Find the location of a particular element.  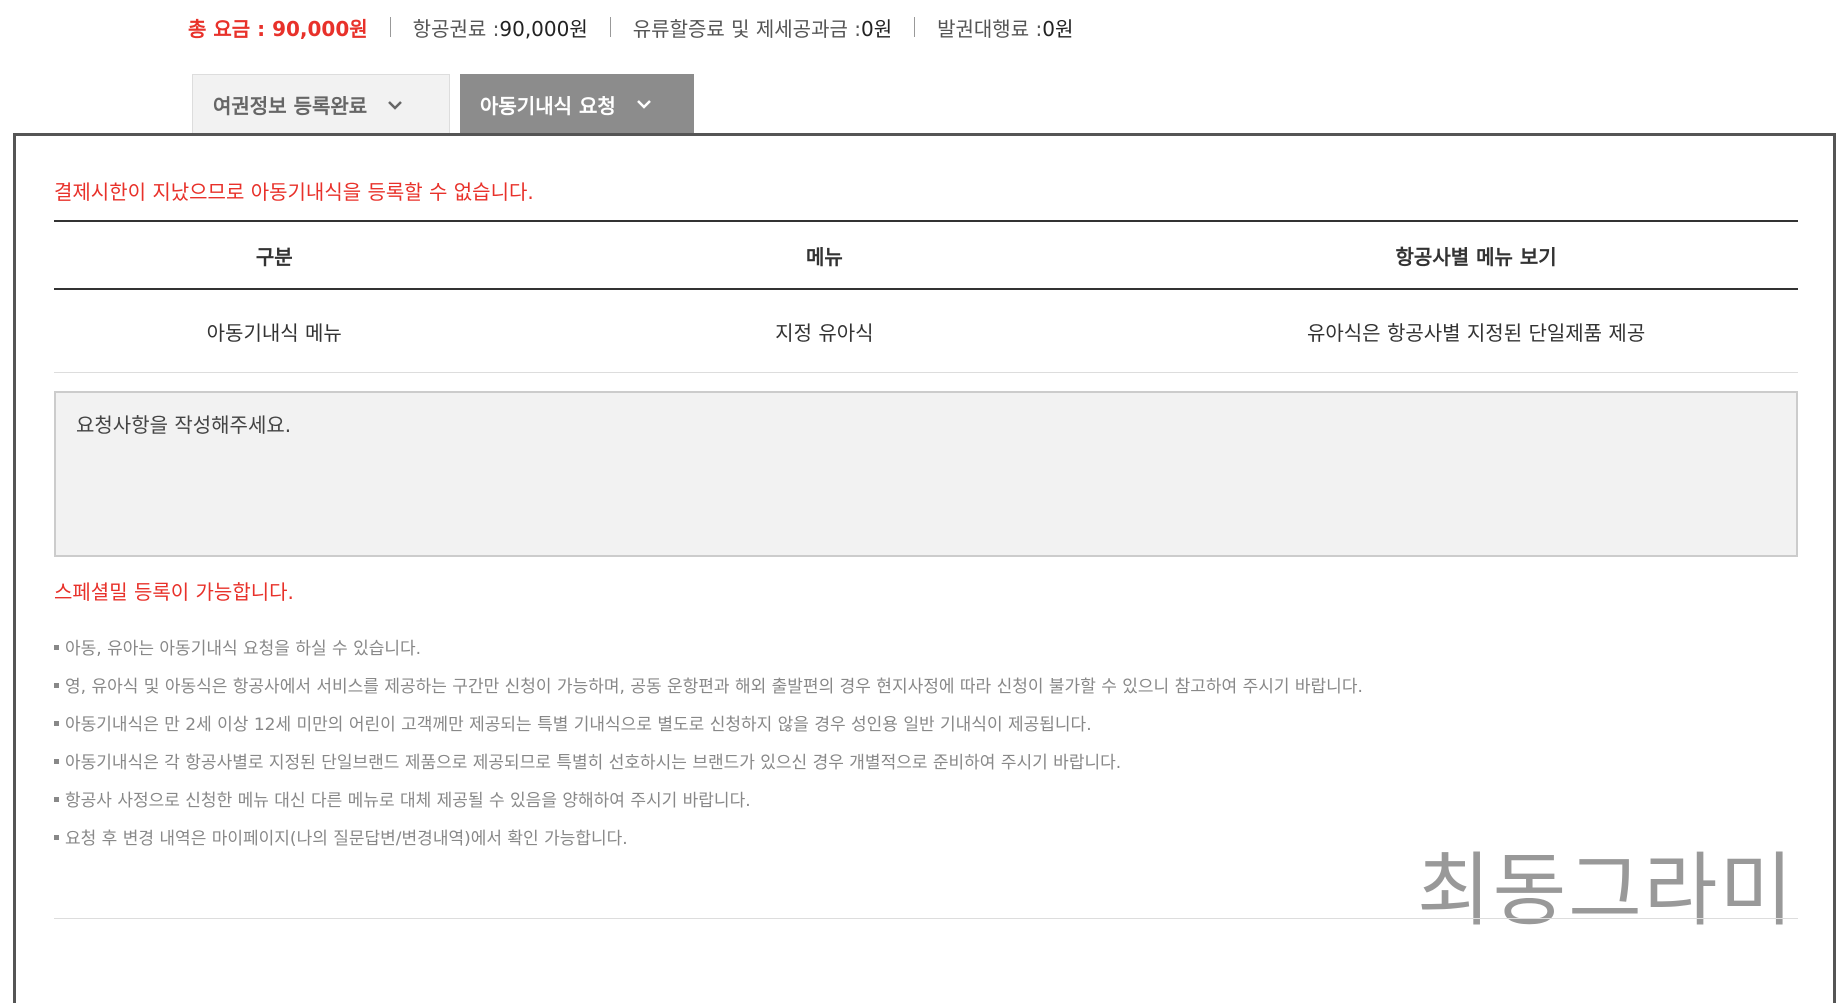

header-category: 구분 is located at coordinates (274, 255).